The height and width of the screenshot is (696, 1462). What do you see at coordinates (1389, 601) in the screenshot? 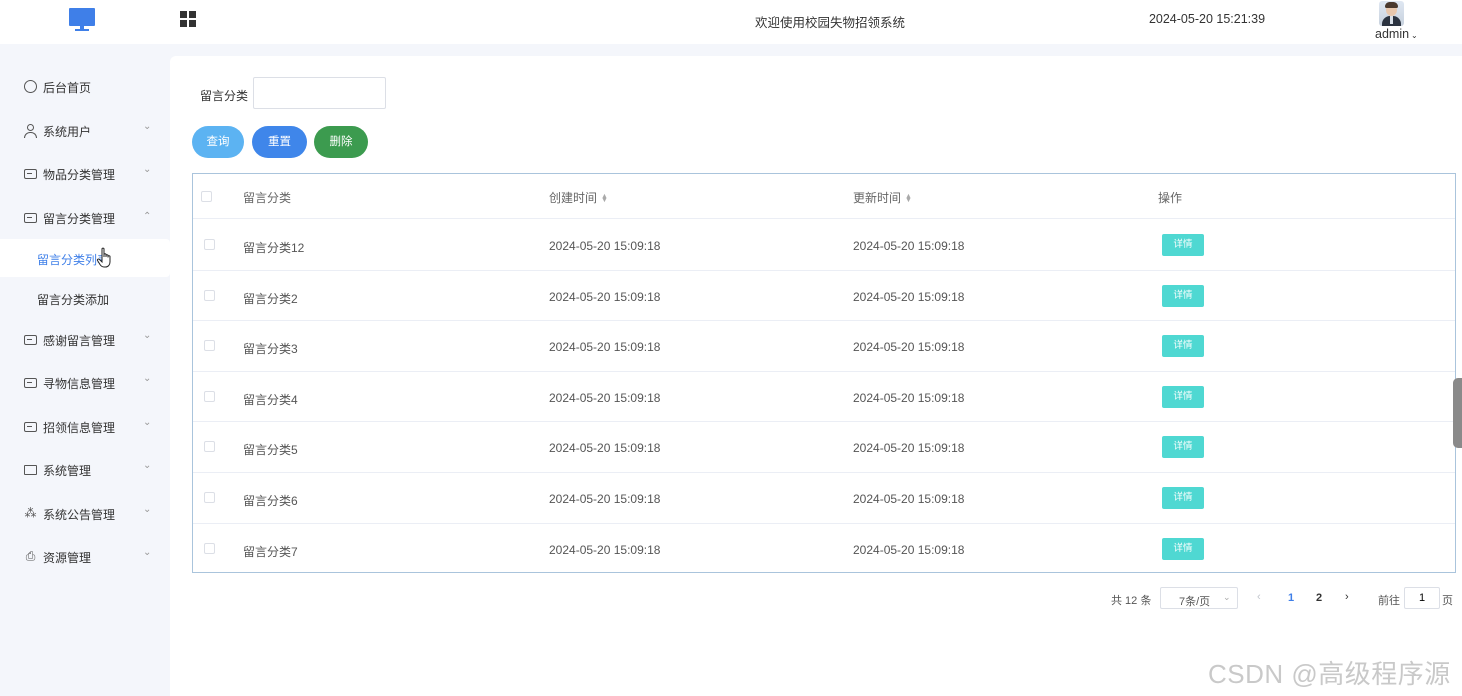
I see `goto-label: 前往` at bounding box center [1389, 601].